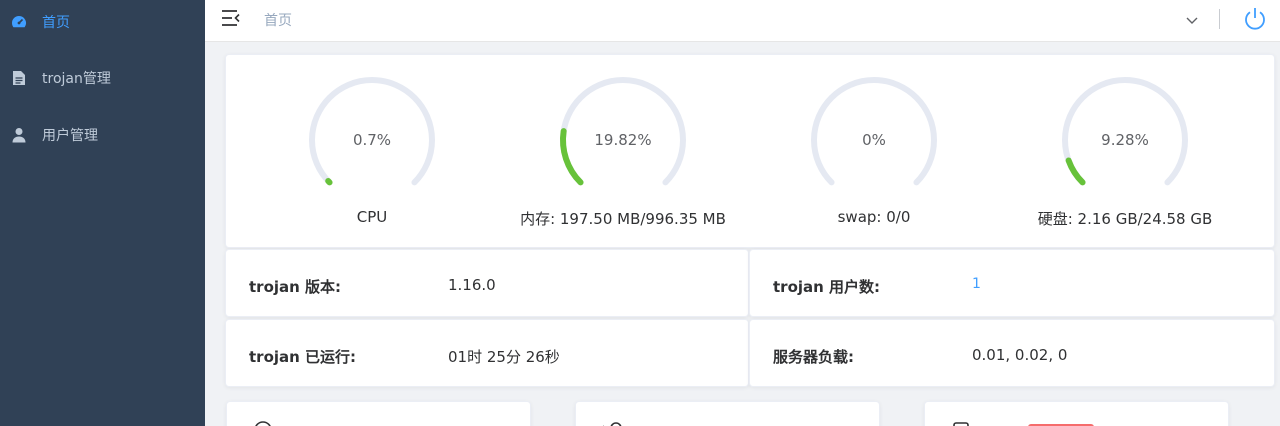 The width and height of the screenshot is (1280, 426). Describe the element at coordinates (1012, 283) in the screenshot. I see `trojan-users-card: trojan 用户数: 1` at that location.